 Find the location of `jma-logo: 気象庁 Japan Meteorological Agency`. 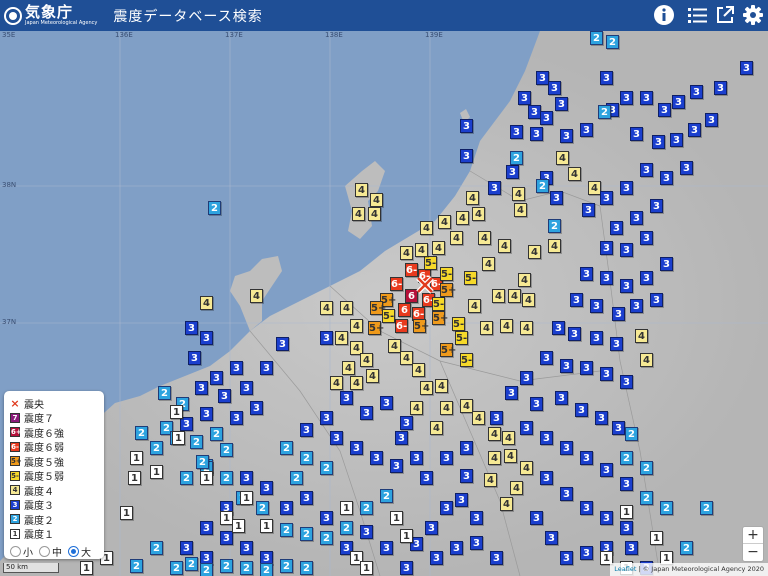

jma-logo: 気象庁 Japan Meteorological Agency is located at coordinates (48, 15).